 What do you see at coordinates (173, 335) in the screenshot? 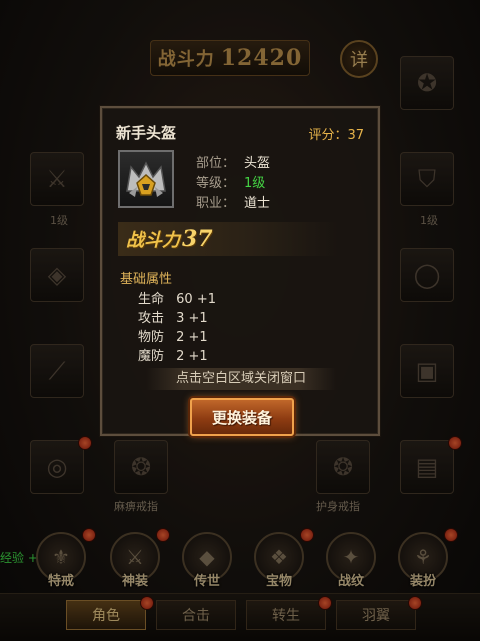
I see `stat-row: 物防 2 +1` at bounding box center [173, 335].